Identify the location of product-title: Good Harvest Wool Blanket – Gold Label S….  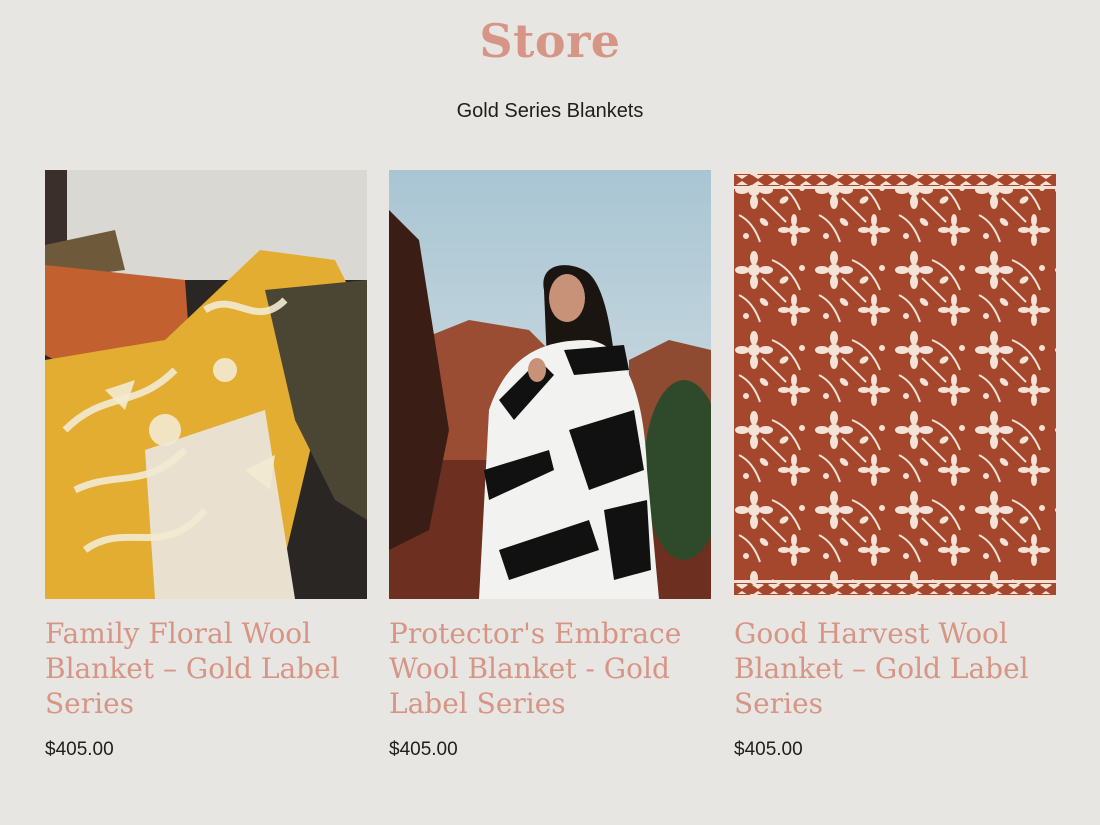
(895, 668).